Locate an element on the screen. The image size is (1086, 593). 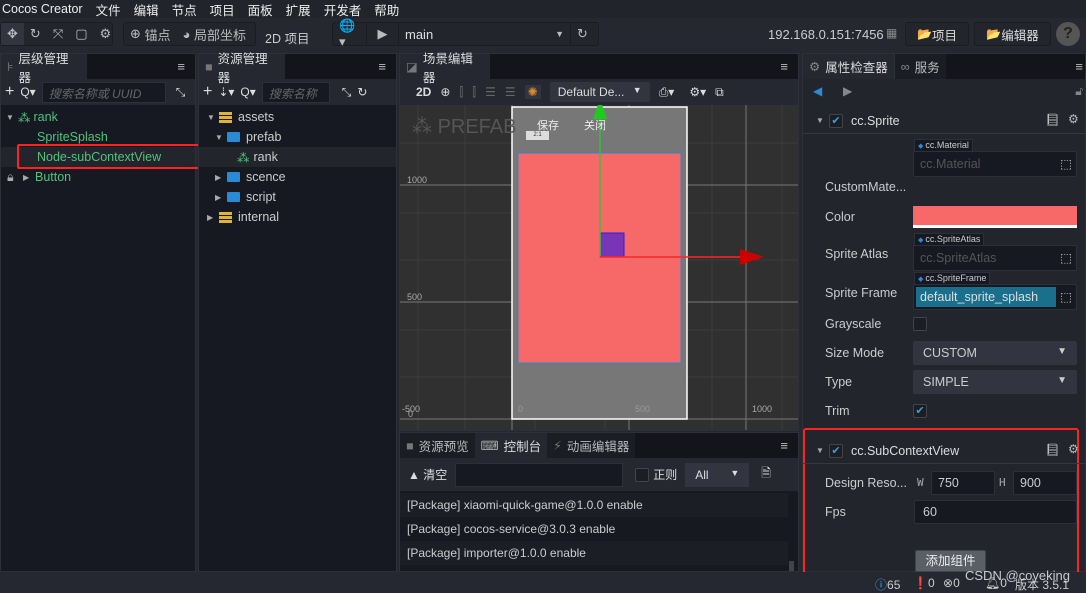
layout-icon: ⧉ is located at coordinates (719, 92).